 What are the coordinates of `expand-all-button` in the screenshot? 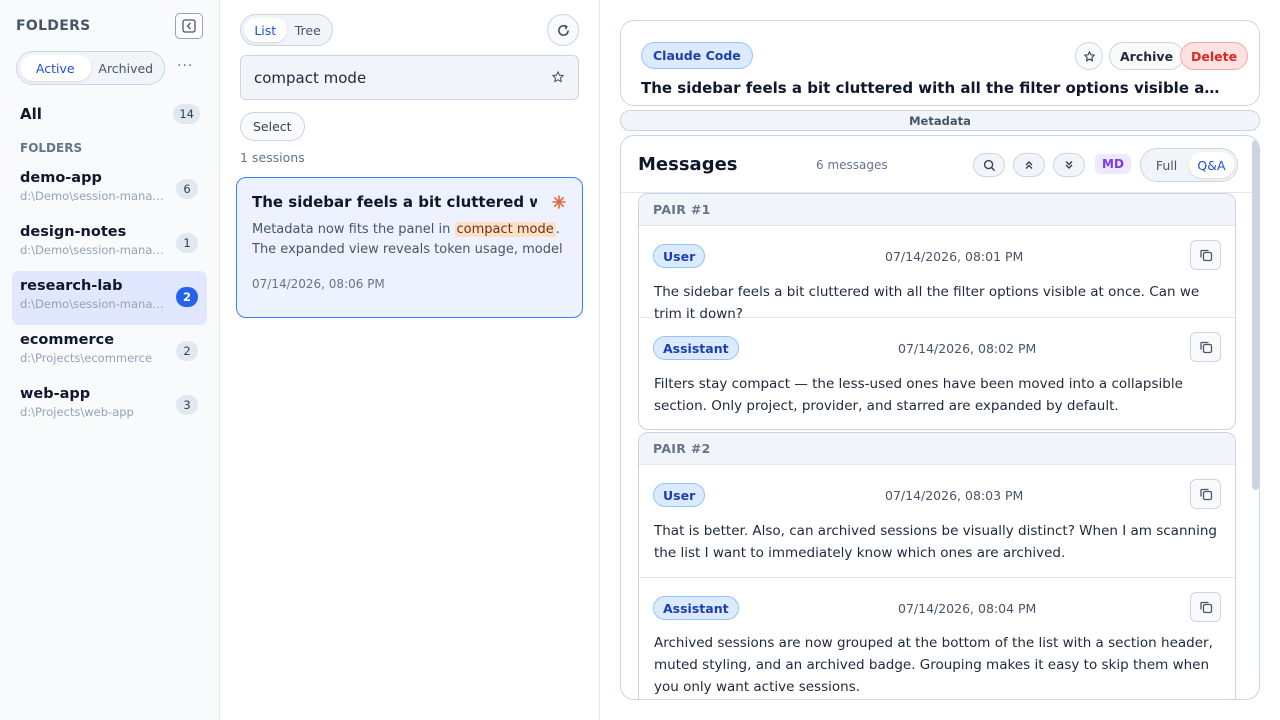 It's located at (1069, 165).